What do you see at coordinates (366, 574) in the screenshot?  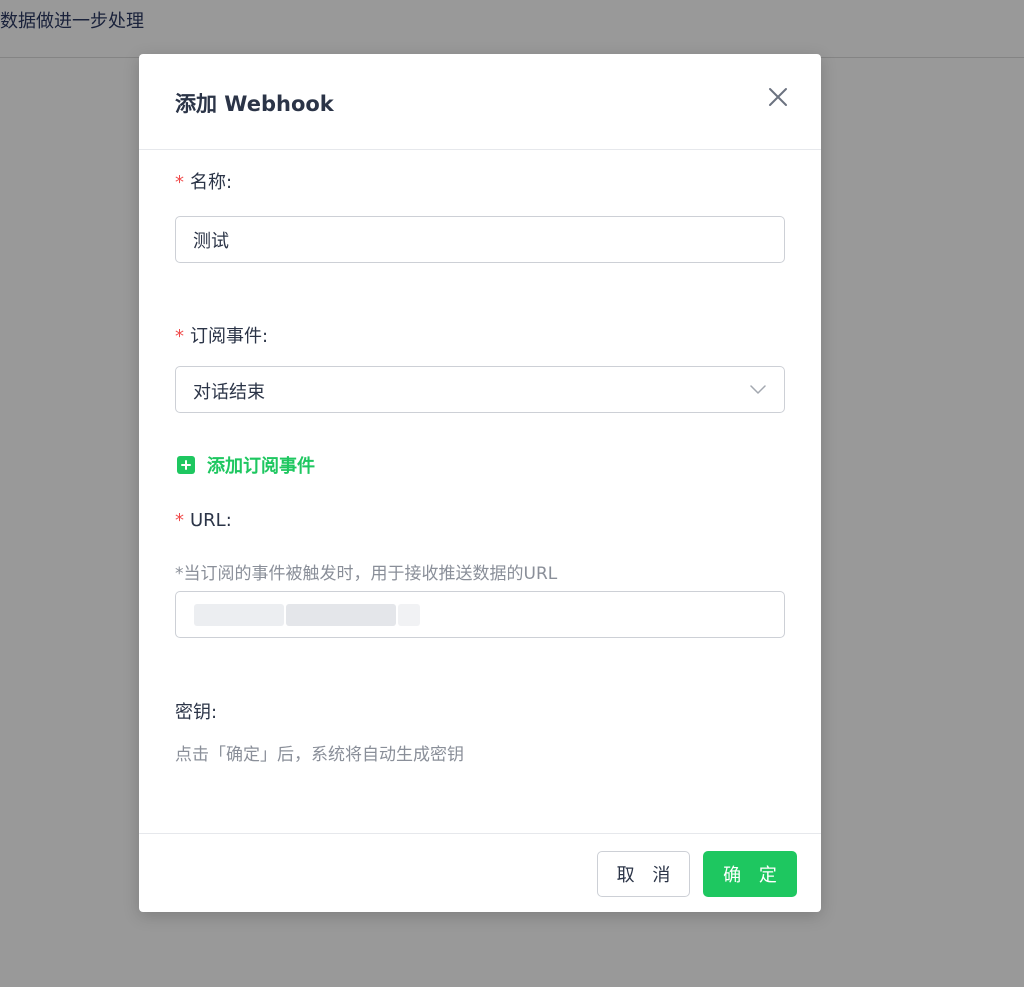 I see `url-hint: *当订阅的事件被触发时，用于接收推送数据的URL` at bounding box center [366, 574].